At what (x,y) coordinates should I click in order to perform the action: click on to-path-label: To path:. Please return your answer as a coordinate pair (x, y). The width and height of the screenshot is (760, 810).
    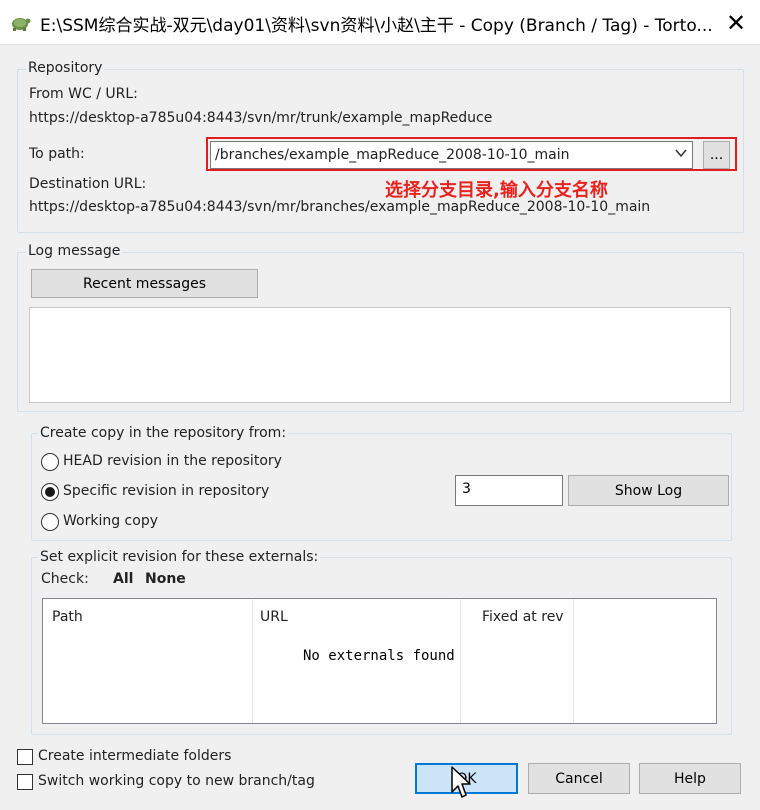
    Looking at the image, I should click on (57, 154).